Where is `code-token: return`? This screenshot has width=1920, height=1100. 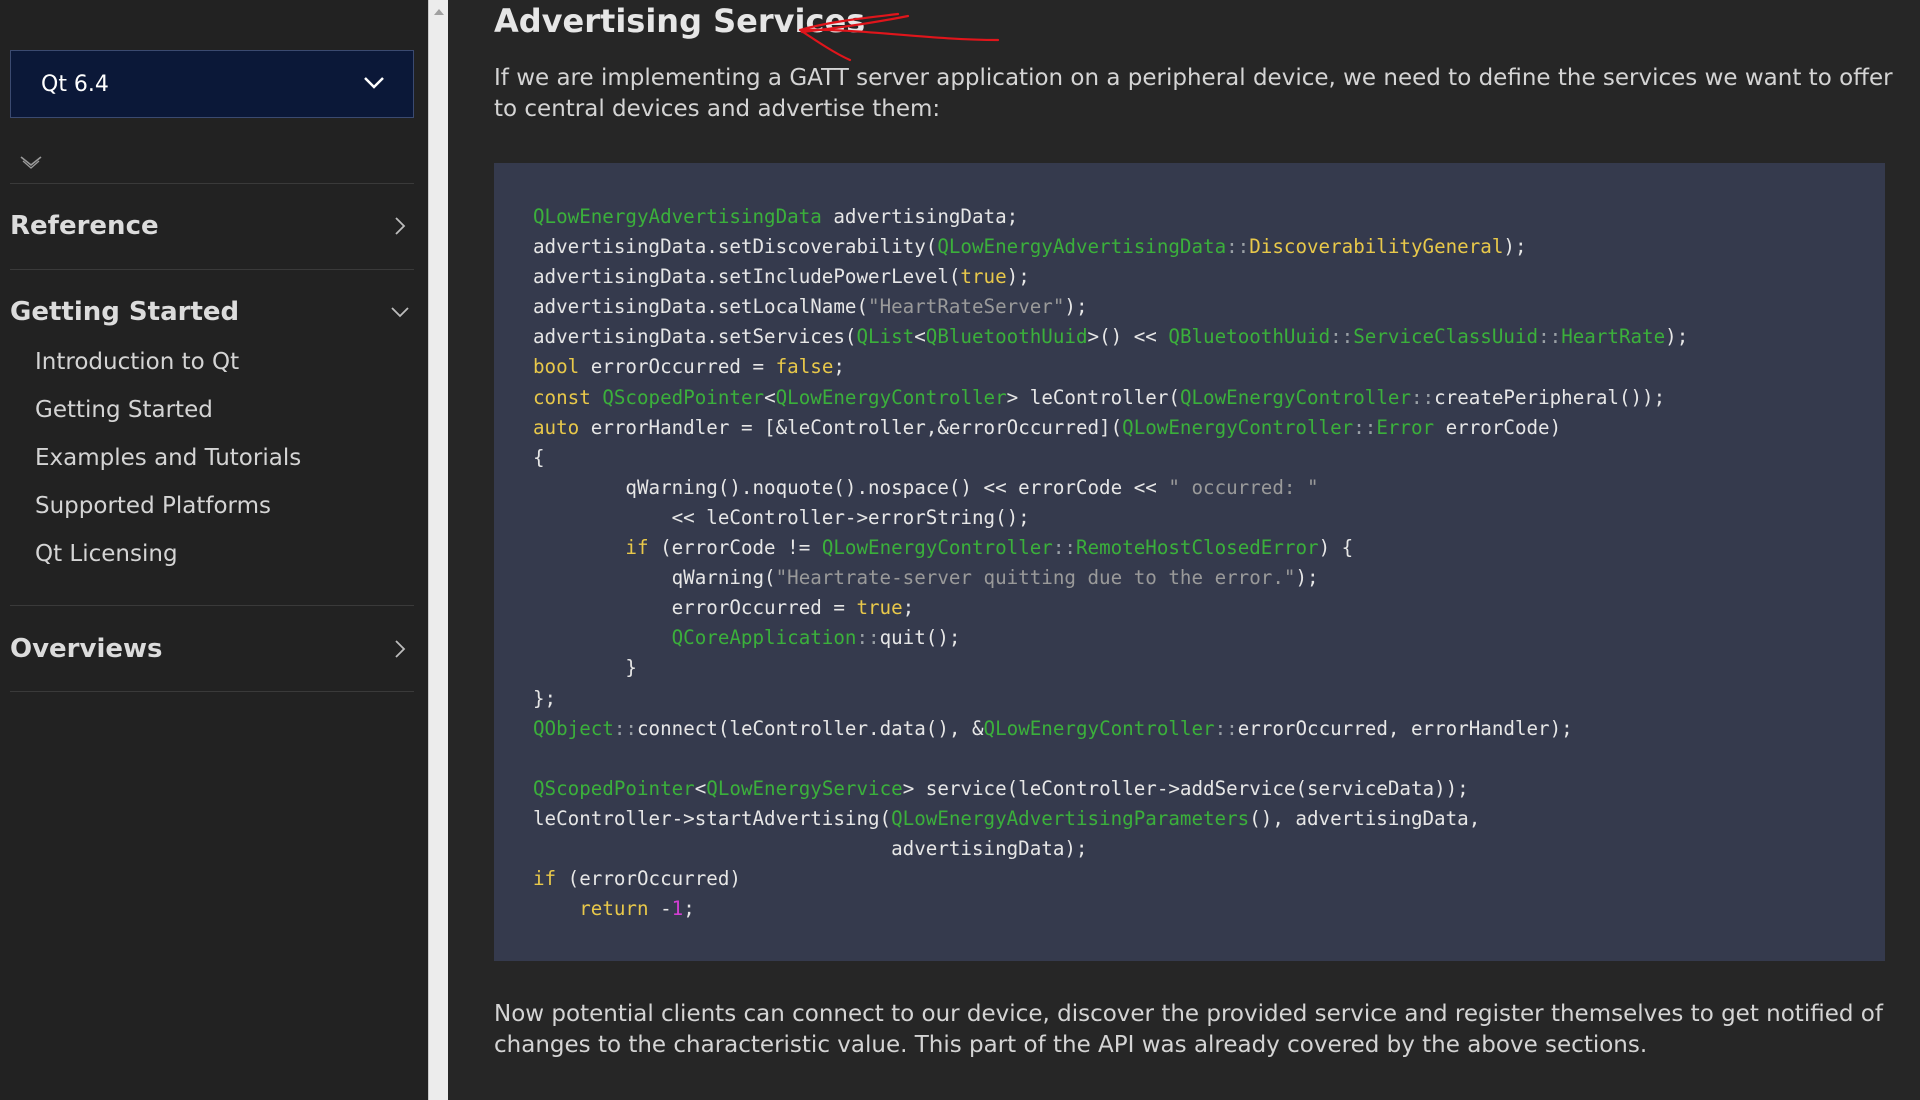
code-token: return is located at coordinates (614, 909).